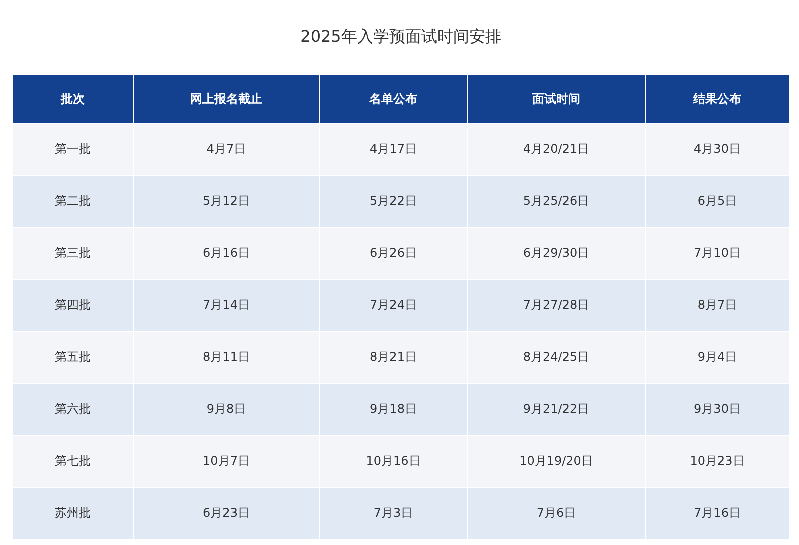 This screenshot has height=545, width=799. What do you see at coordinates (556, 253) in the screenshot?
I see `table-cell: 6月29/30日` at bounding box center [556, 253].